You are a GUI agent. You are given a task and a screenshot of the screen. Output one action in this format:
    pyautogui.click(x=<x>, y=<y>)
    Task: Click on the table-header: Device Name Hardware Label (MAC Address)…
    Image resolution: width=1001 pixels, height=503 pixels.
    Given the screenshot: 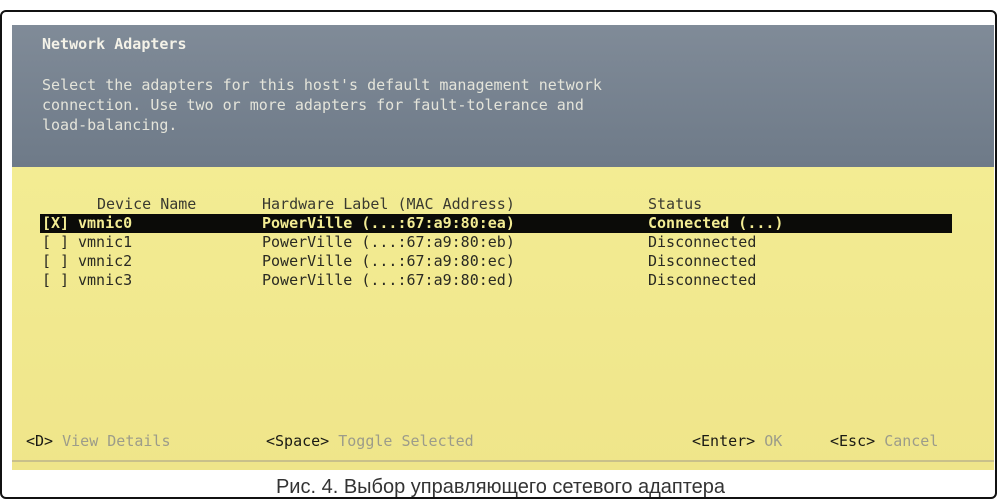 What is the action you would take?
    pyautogui.click(x=482, y=204)
    